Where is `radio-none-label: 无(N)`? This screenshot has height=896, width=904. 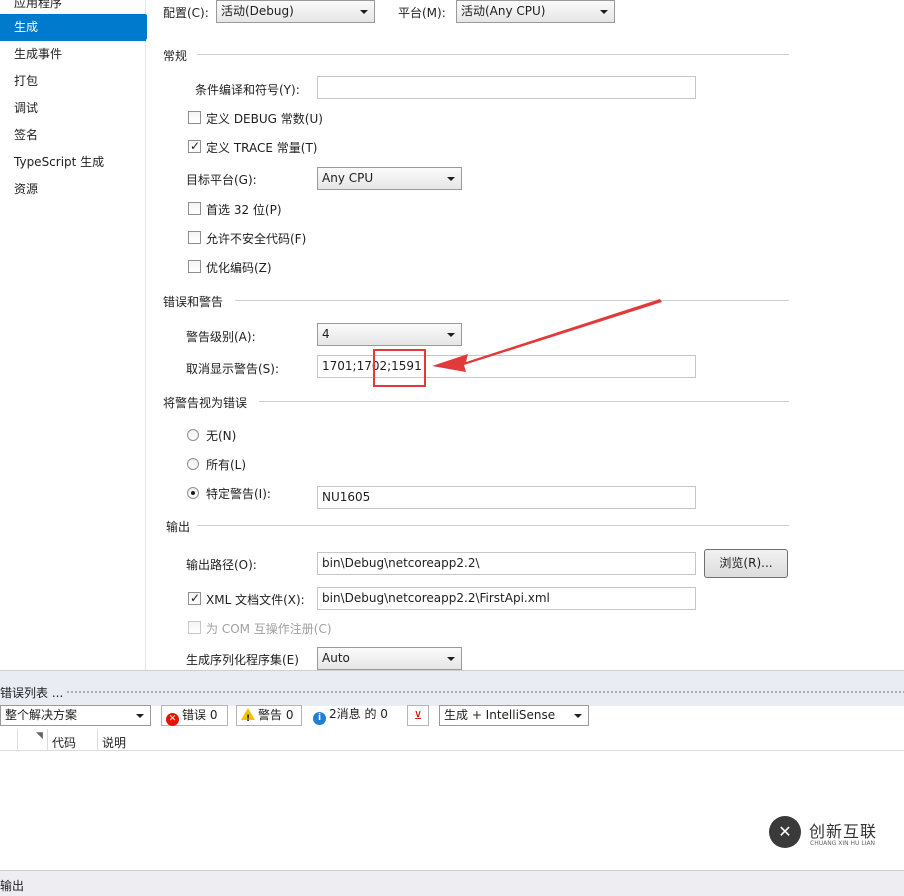 radio-none-label: 无(N) is located at coordinates (221, 435).